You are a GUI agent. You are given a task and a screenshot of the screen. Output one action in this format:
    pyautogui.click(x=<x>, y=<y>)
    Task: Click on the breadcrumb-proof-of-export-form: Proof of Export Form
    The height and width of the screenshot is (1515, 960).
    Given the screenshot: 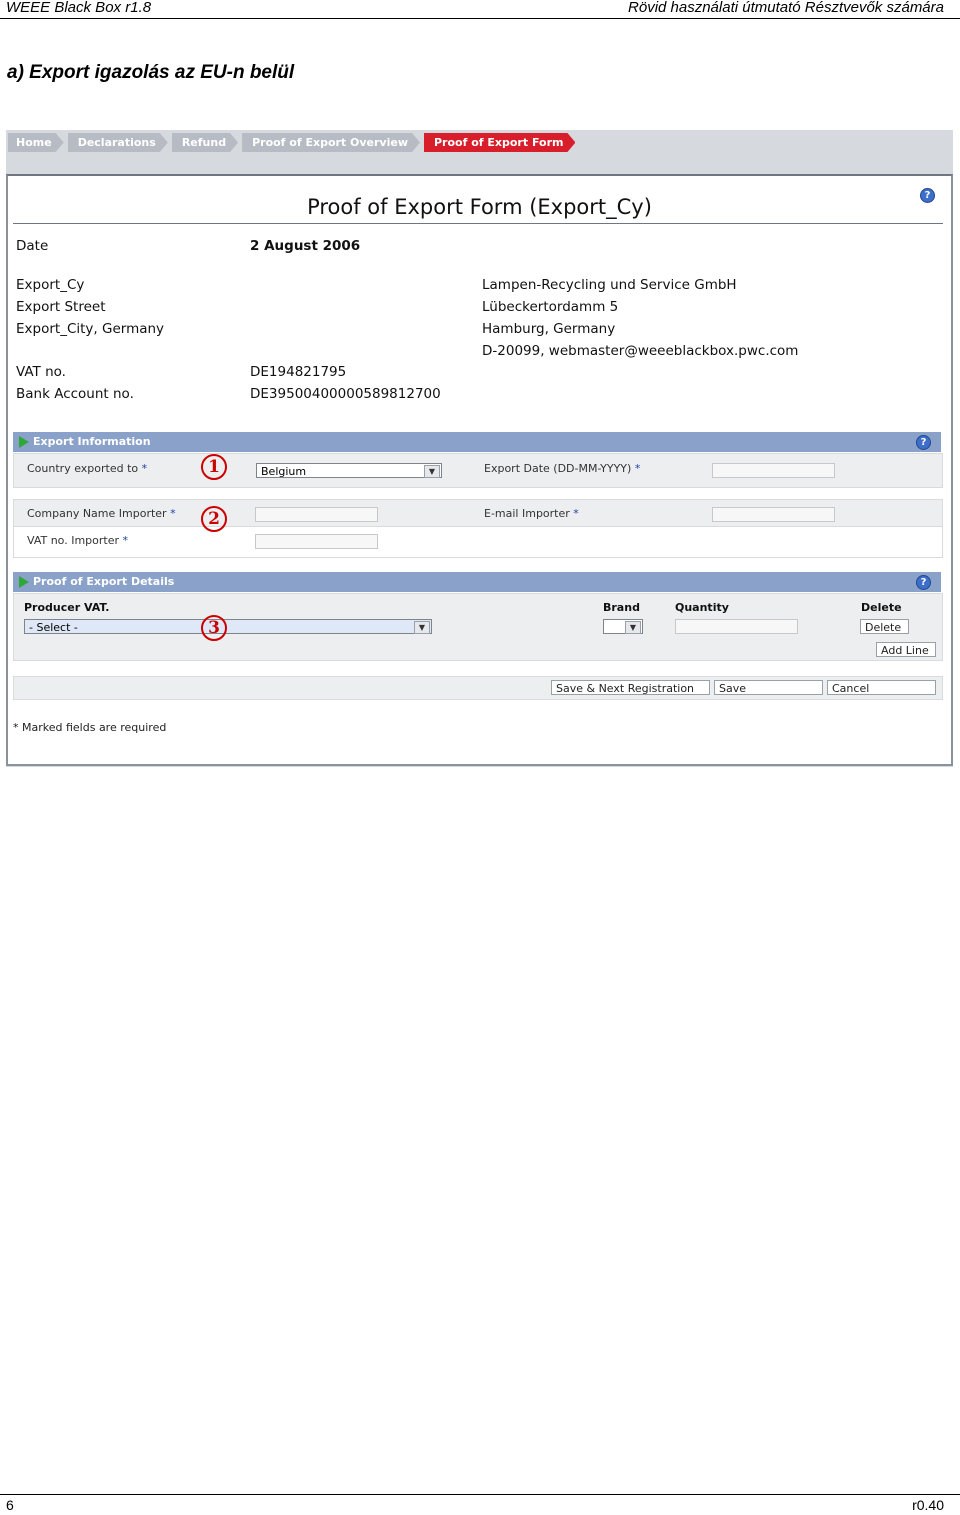 What is the action you would take?
    pyautogui.click(x=499, y=142)
    